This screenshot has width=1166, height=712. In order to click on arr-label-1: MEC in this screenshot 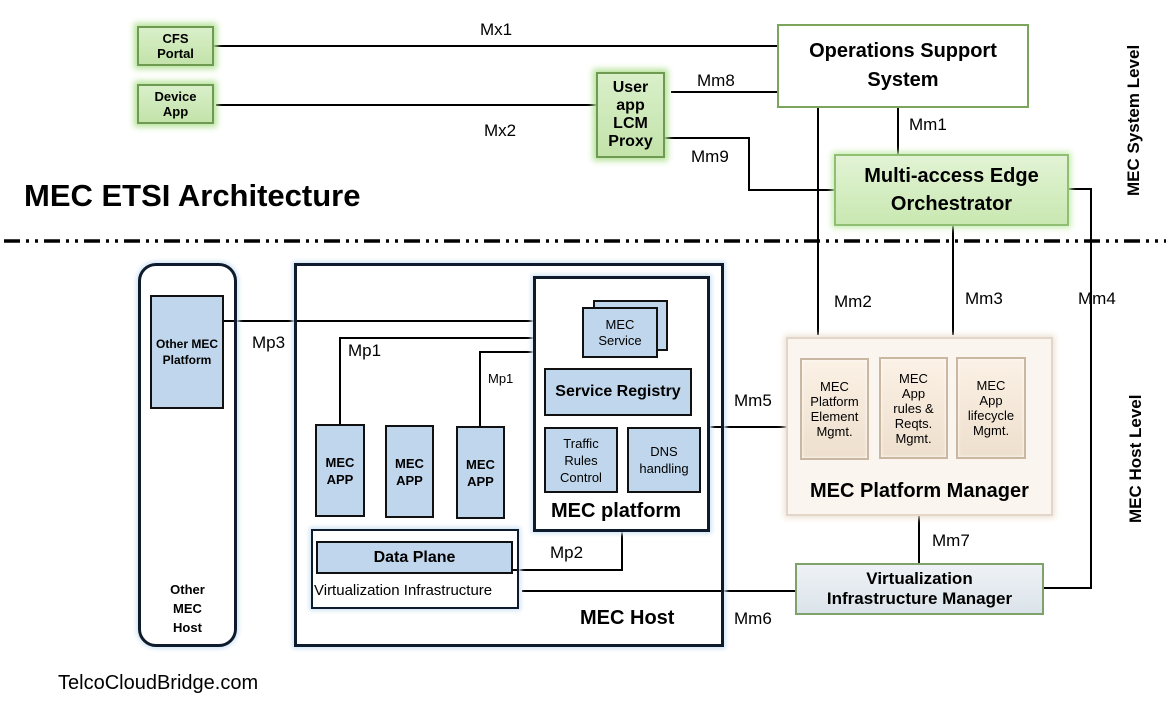, I will do `click(913, 378)`.